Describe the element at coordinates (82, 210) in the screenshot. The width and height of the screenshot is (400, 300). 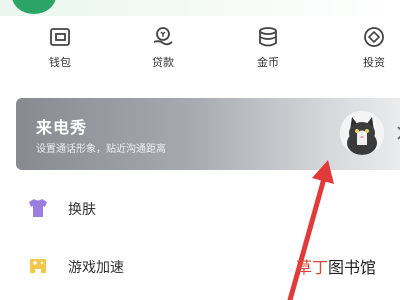
I see `list-item-label: 换肤` at that location.